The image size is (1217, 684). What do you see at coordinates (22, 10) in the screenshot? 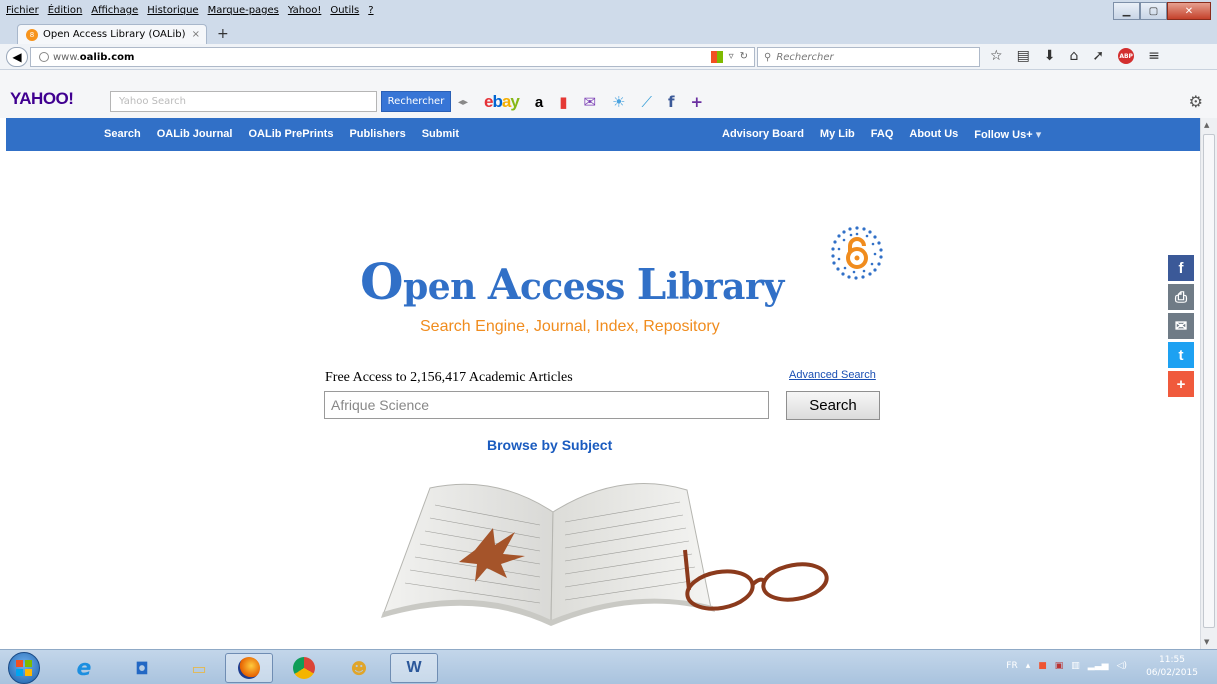
I see `menu-fichier: Fichier` at bounding box center [22, 10].